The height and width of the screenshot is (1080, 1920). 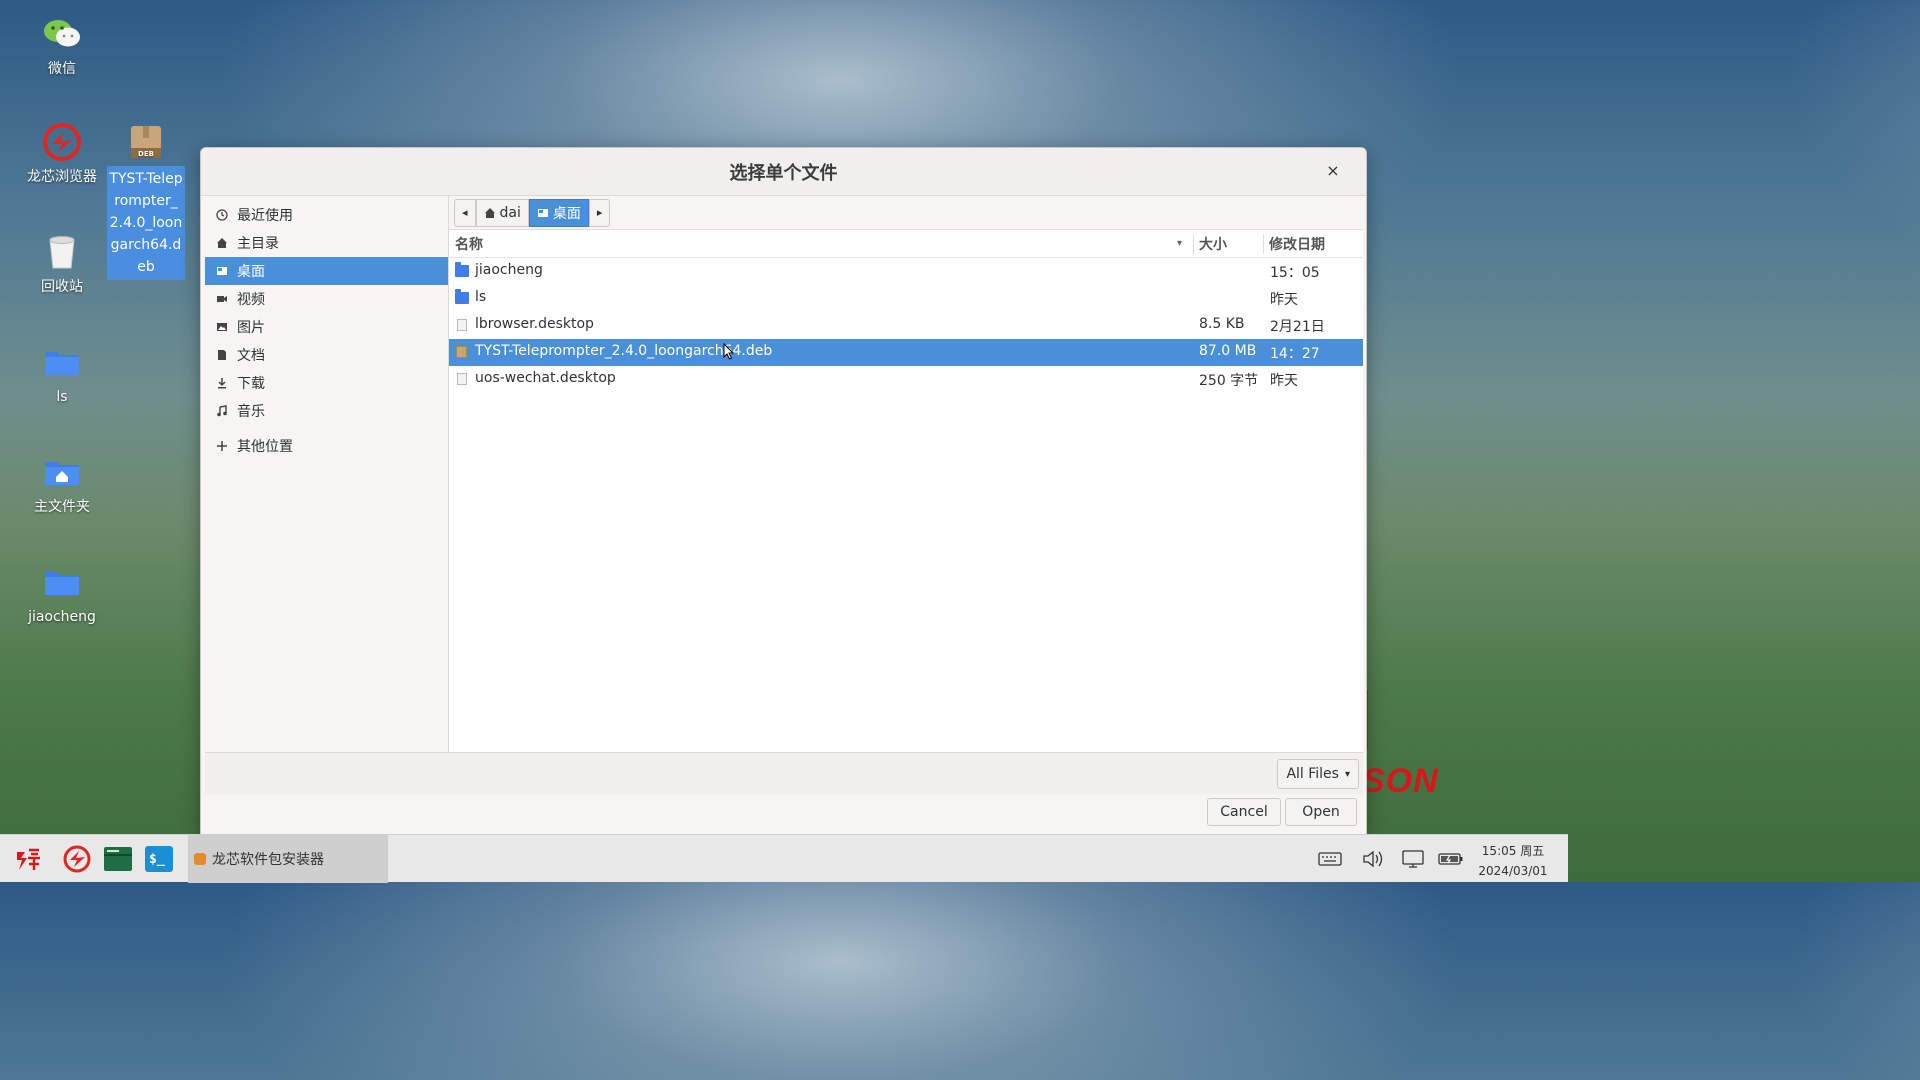 I want to click on desktop-icon-label: ls, so click(x=62, y=397).